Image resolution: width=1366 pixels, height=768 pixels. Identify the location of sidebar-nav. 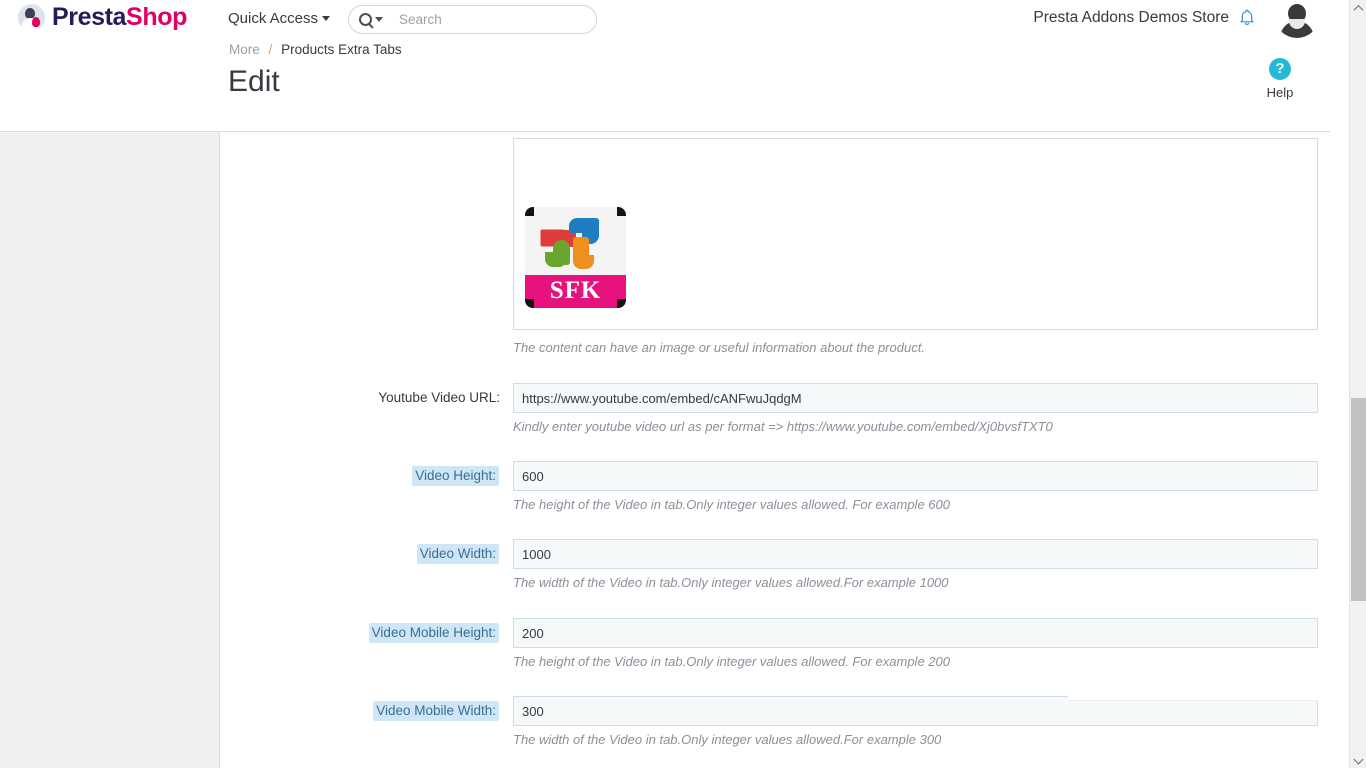
(110, 450).